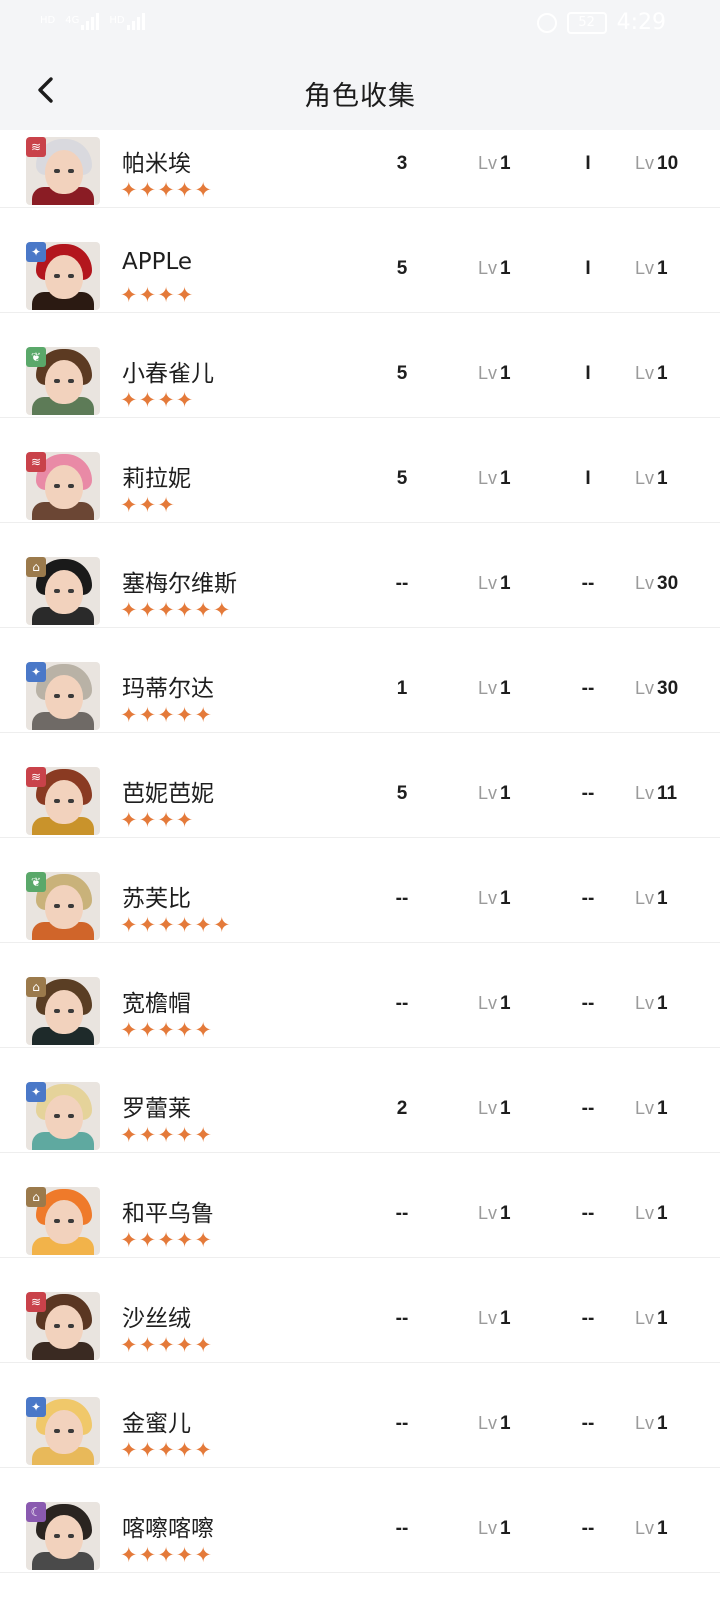 This screenshot has width=720, height=1600. Describe the element at coordinates (63, 906) in the screenshot. I see `character-portrait: ❦` at that location.